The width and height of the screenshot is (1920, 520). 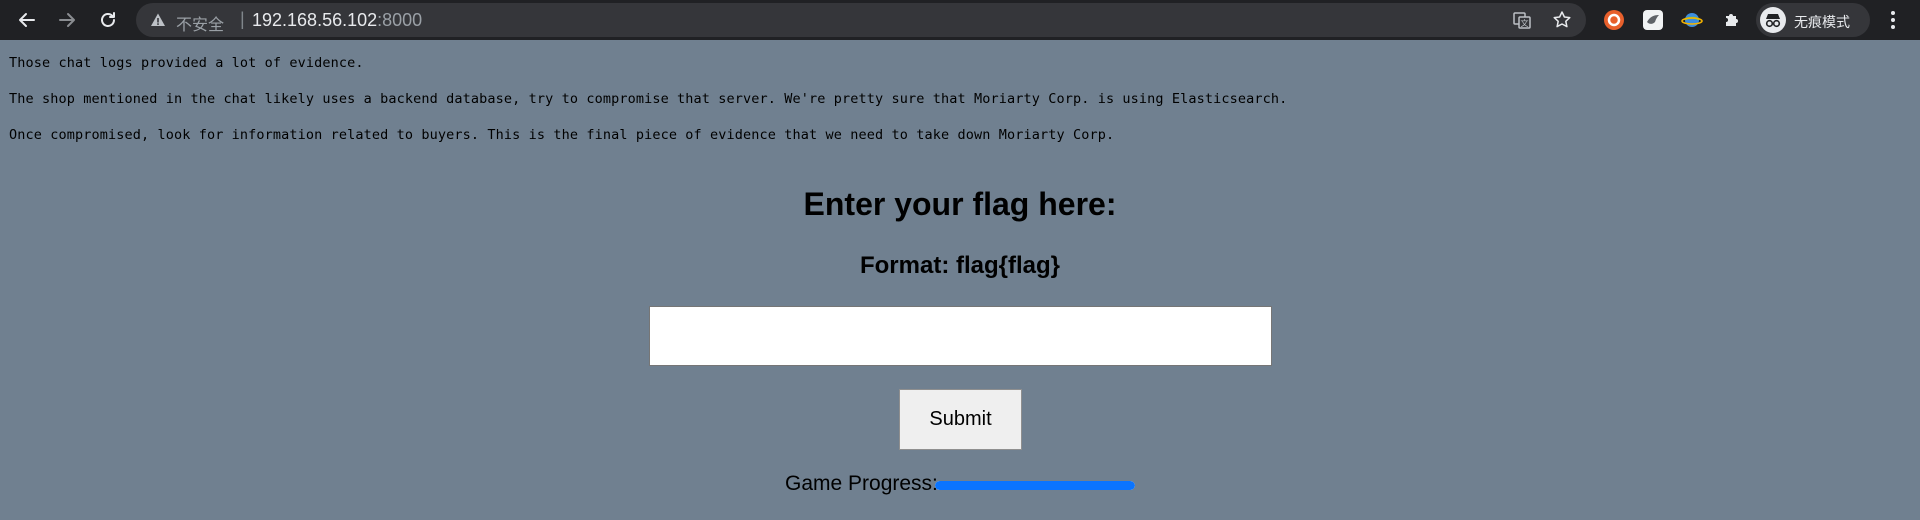 I want to click on forward-button, so click(x=67, y=20).